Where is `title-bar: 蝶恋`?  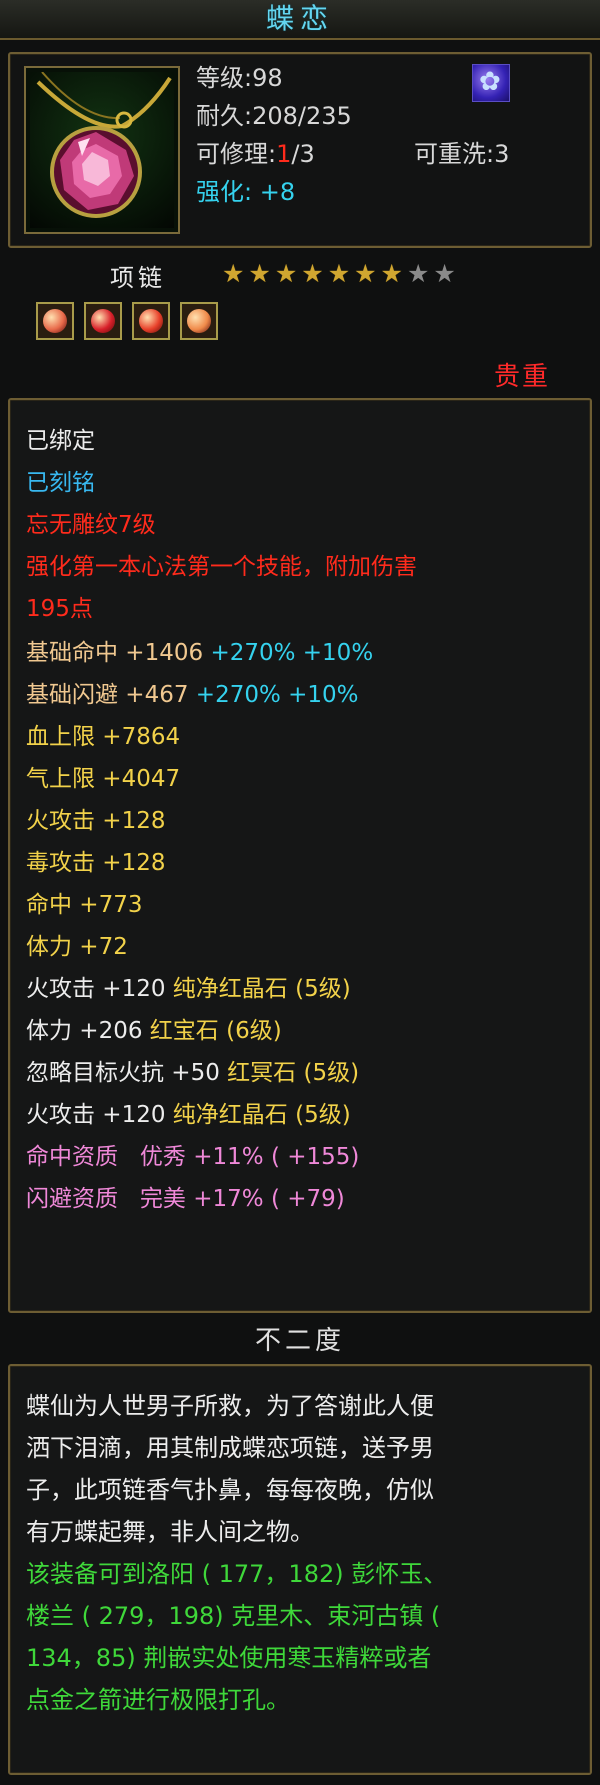 title-bar: 蝶恋 is located at coordinates (300, 20).